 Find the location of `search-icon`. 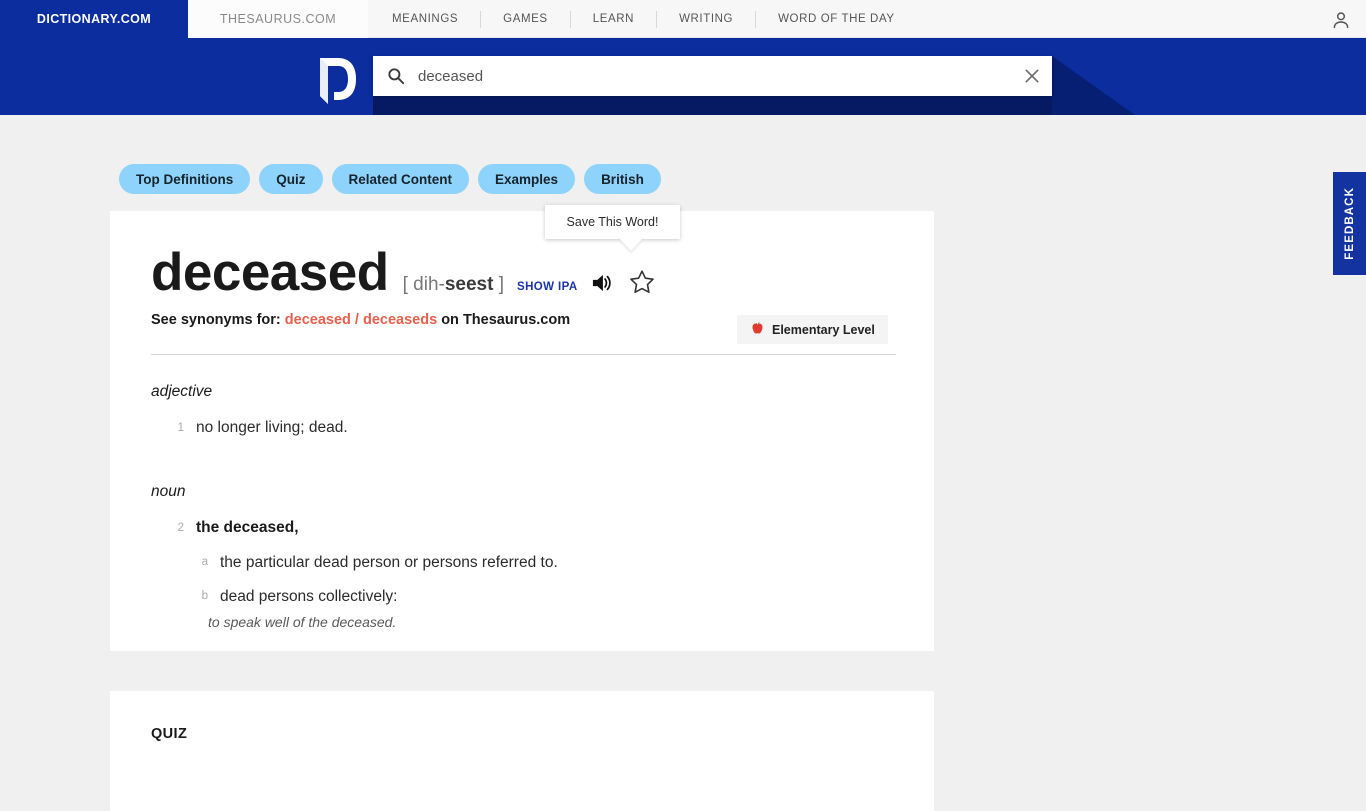

search-icon is located at coordinates (396, 76).